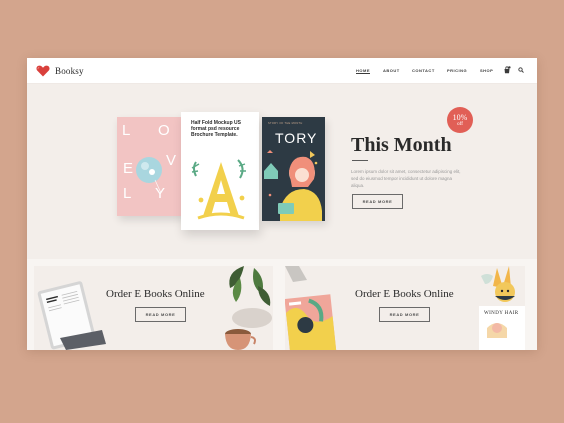  Describe the element at coordinates (293, 185) in the screenshot. I see `reading-girl-illustration` at that location.